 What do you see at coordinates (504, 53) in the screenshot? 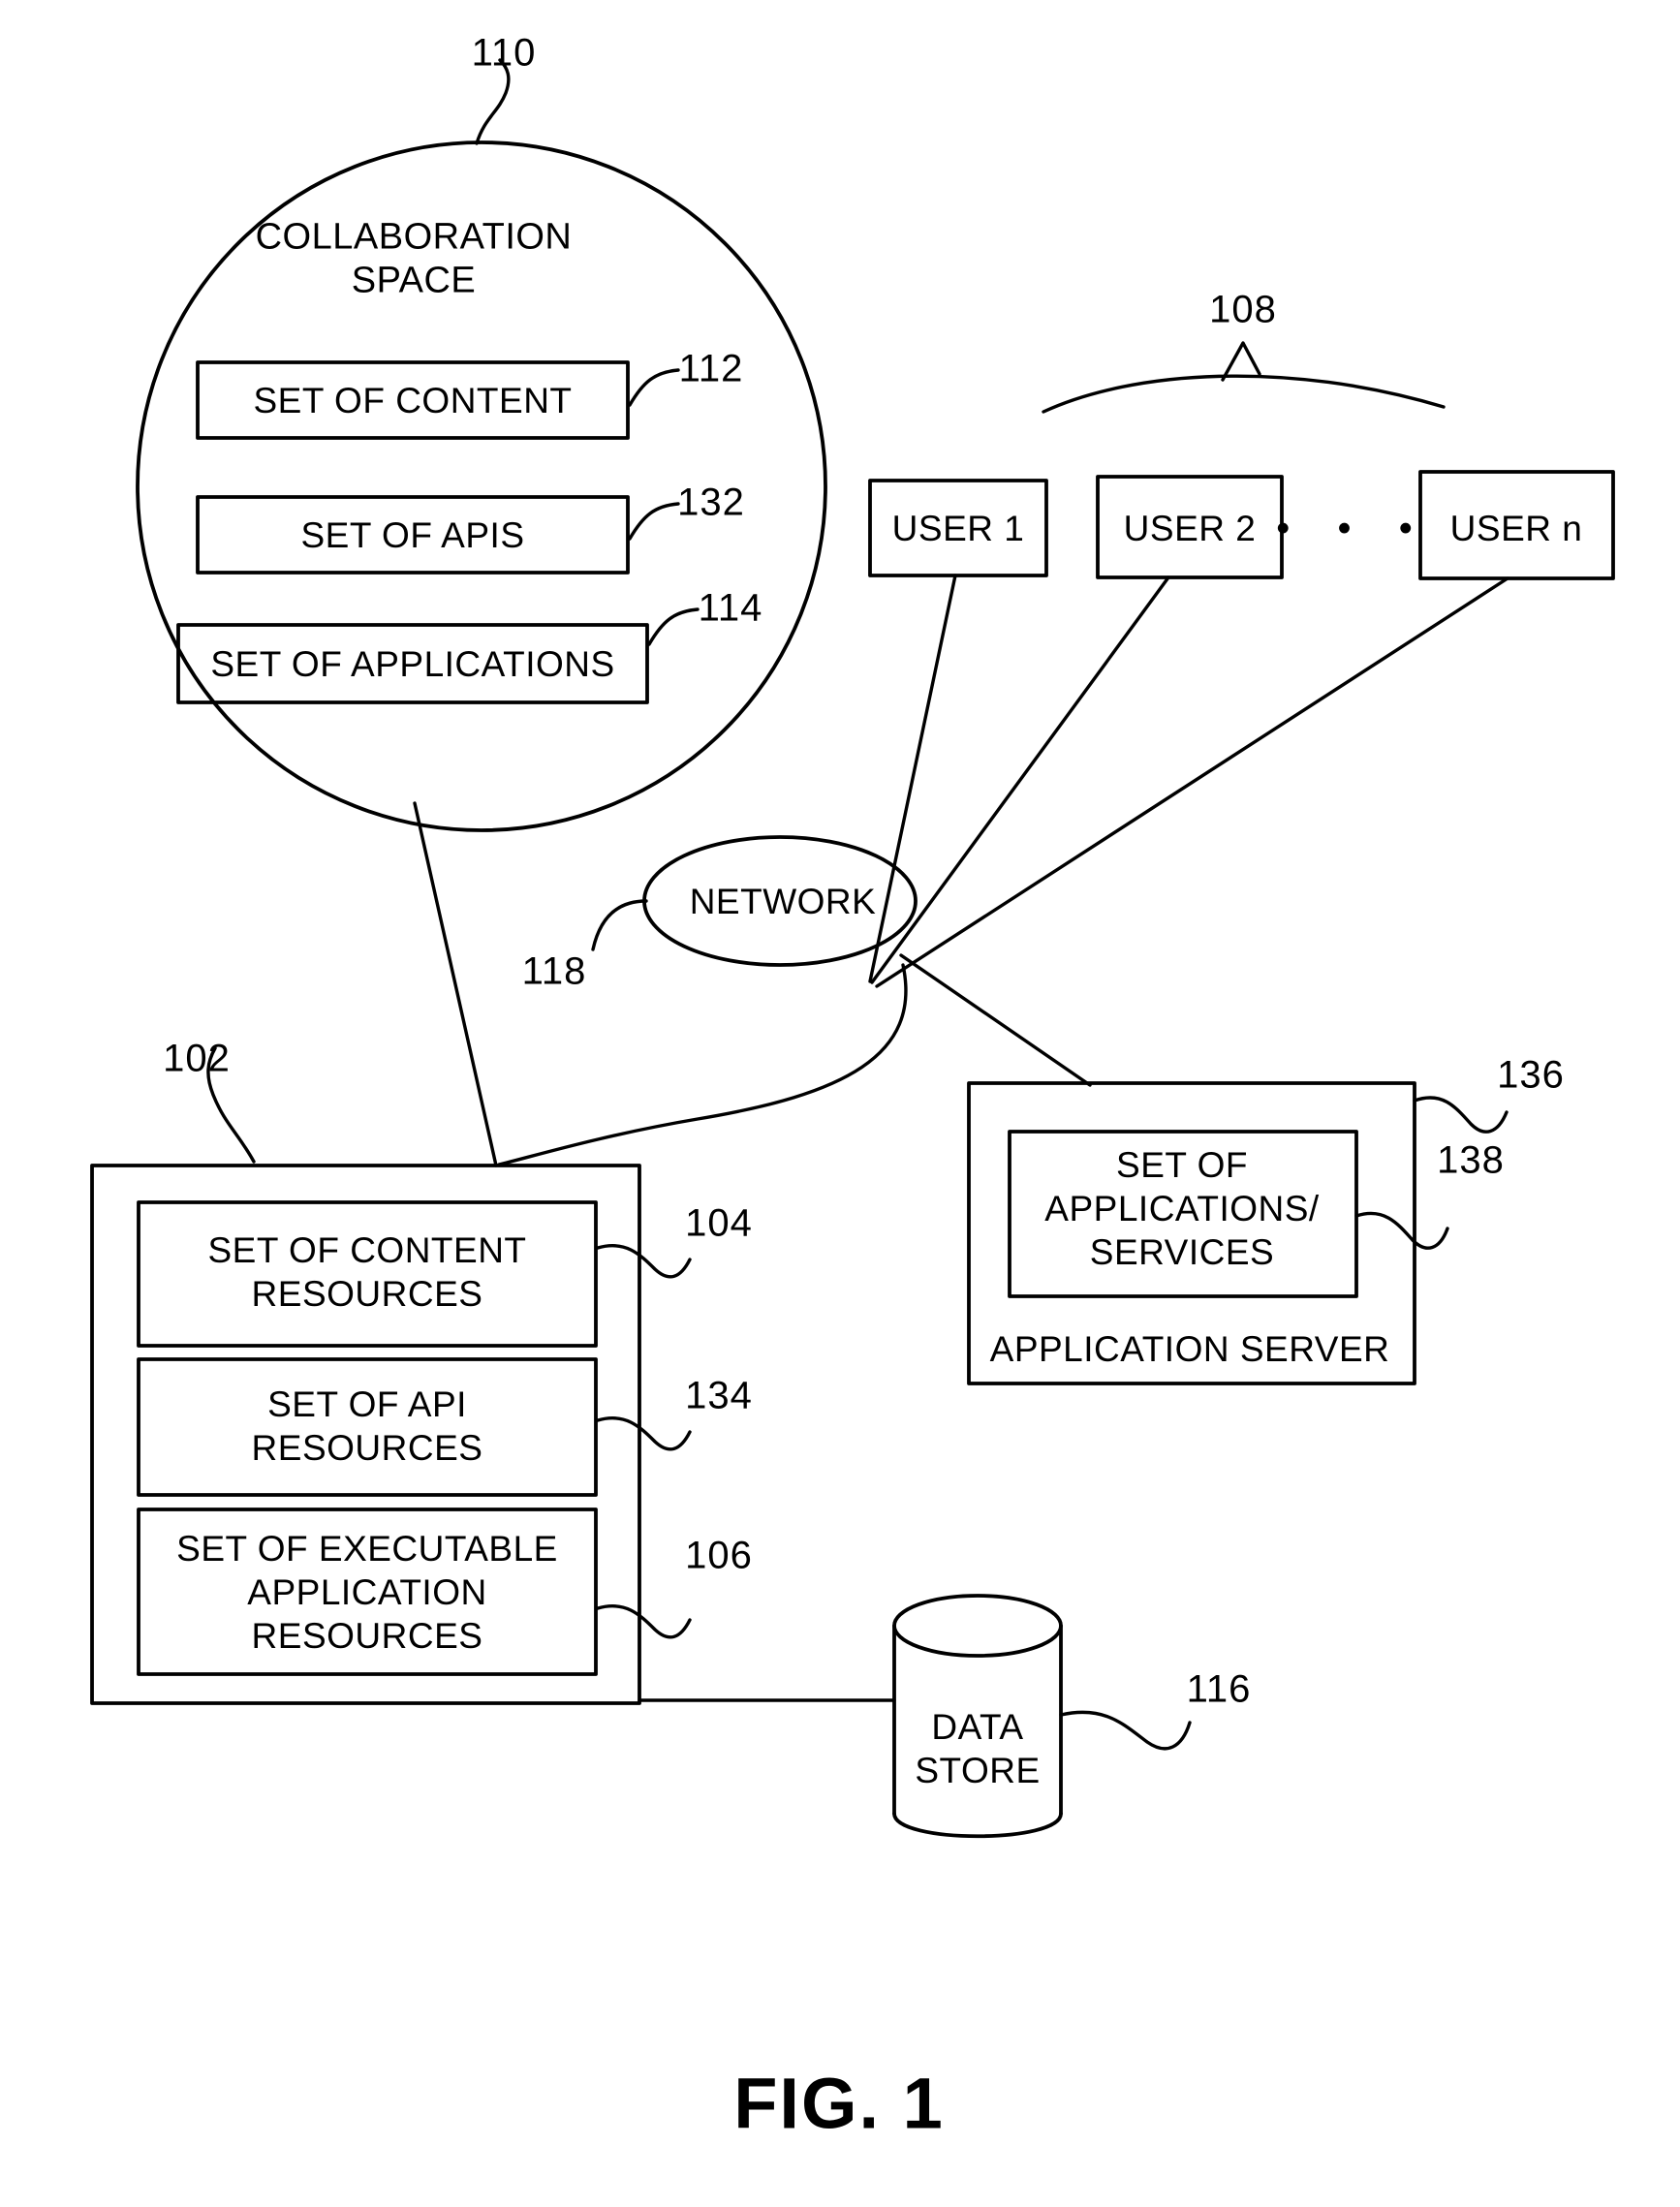
I see `ref-110: 110` at bounding box center [504, 53].